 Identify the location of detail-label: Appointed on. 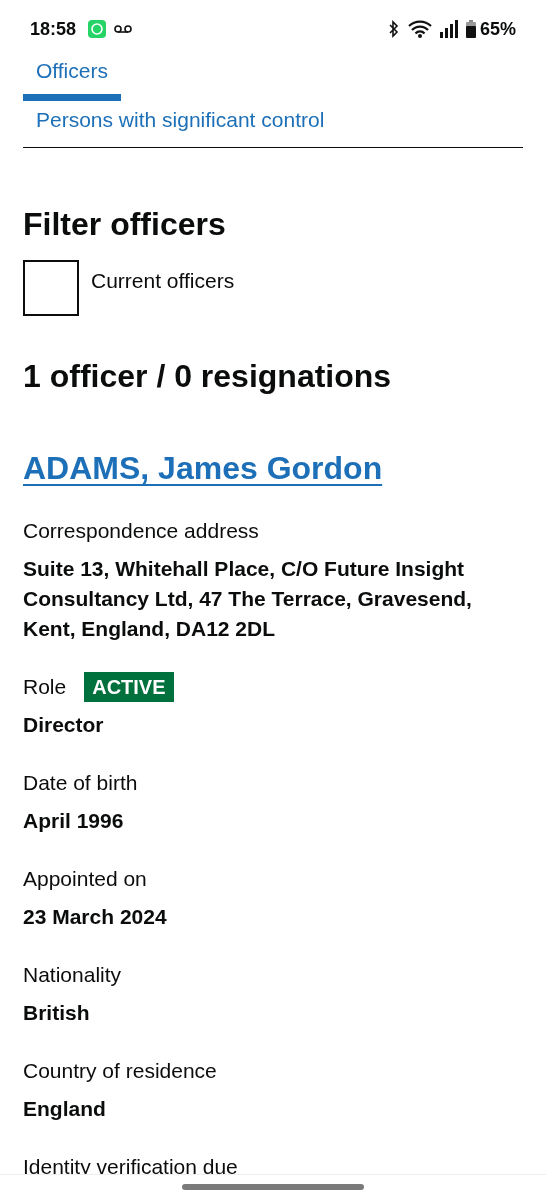
(85, 879).